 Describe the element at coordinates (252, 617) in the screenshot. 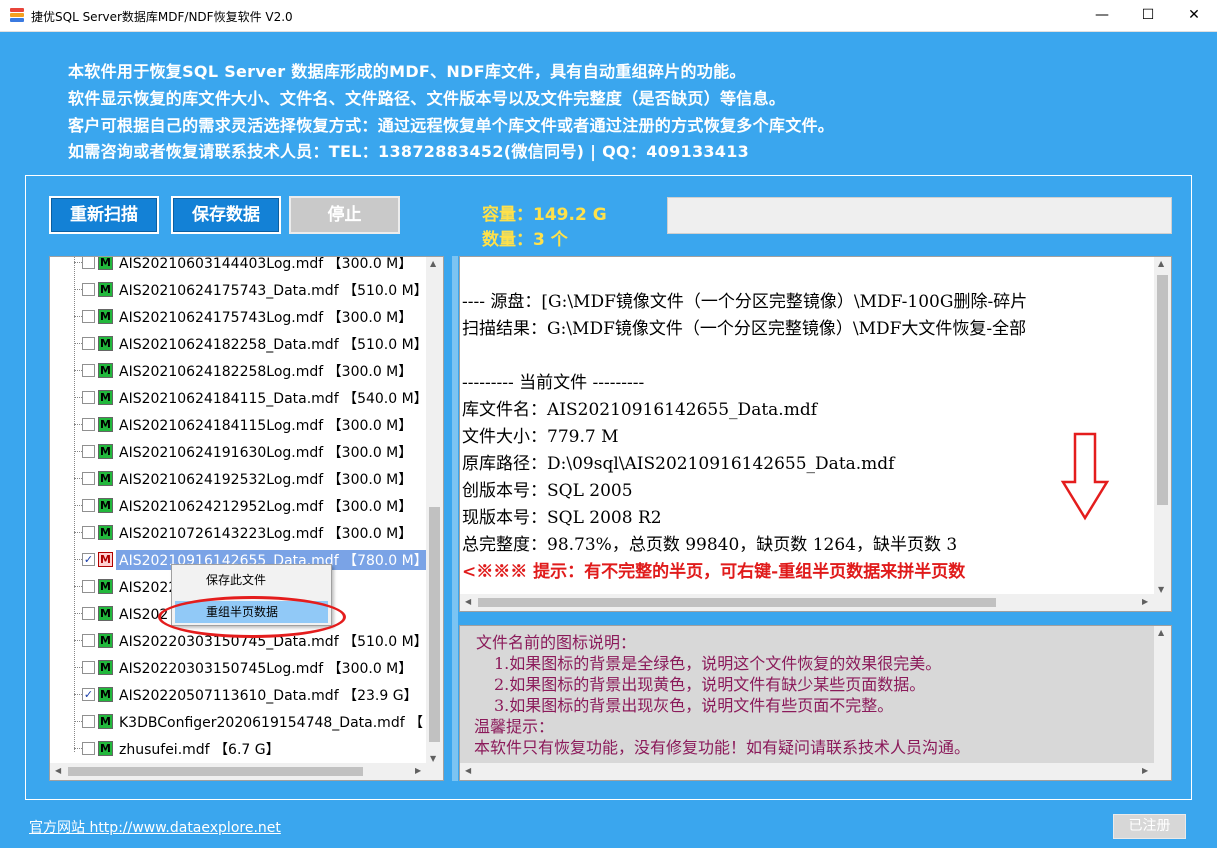

I see `highlight-circle` at that location.